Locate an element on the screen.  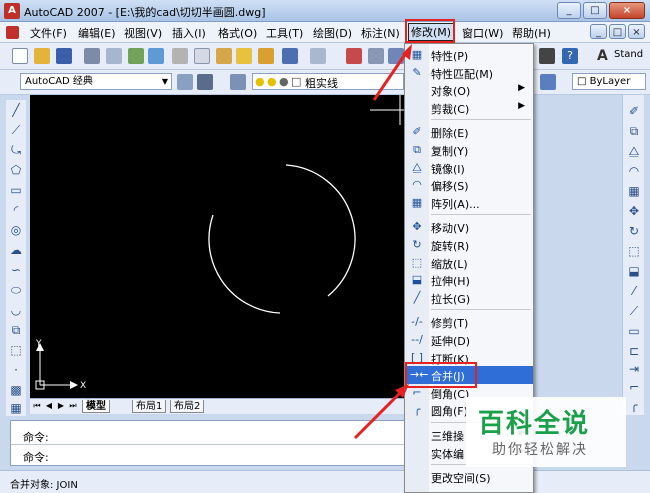
workspace-combo: AutoCAD 经典 ▼ is located at coordinates (96, 81).